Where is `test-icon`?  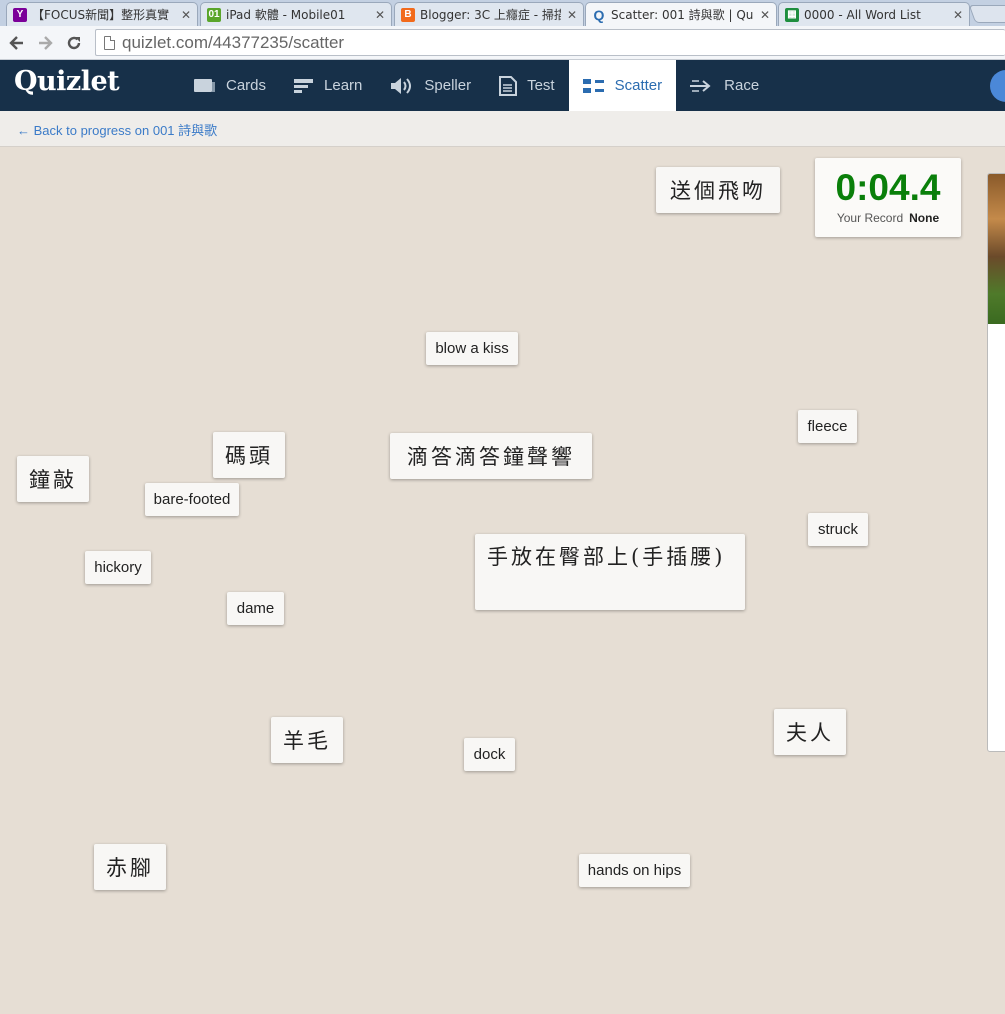
test-icon is located at coordinates (508, 85).